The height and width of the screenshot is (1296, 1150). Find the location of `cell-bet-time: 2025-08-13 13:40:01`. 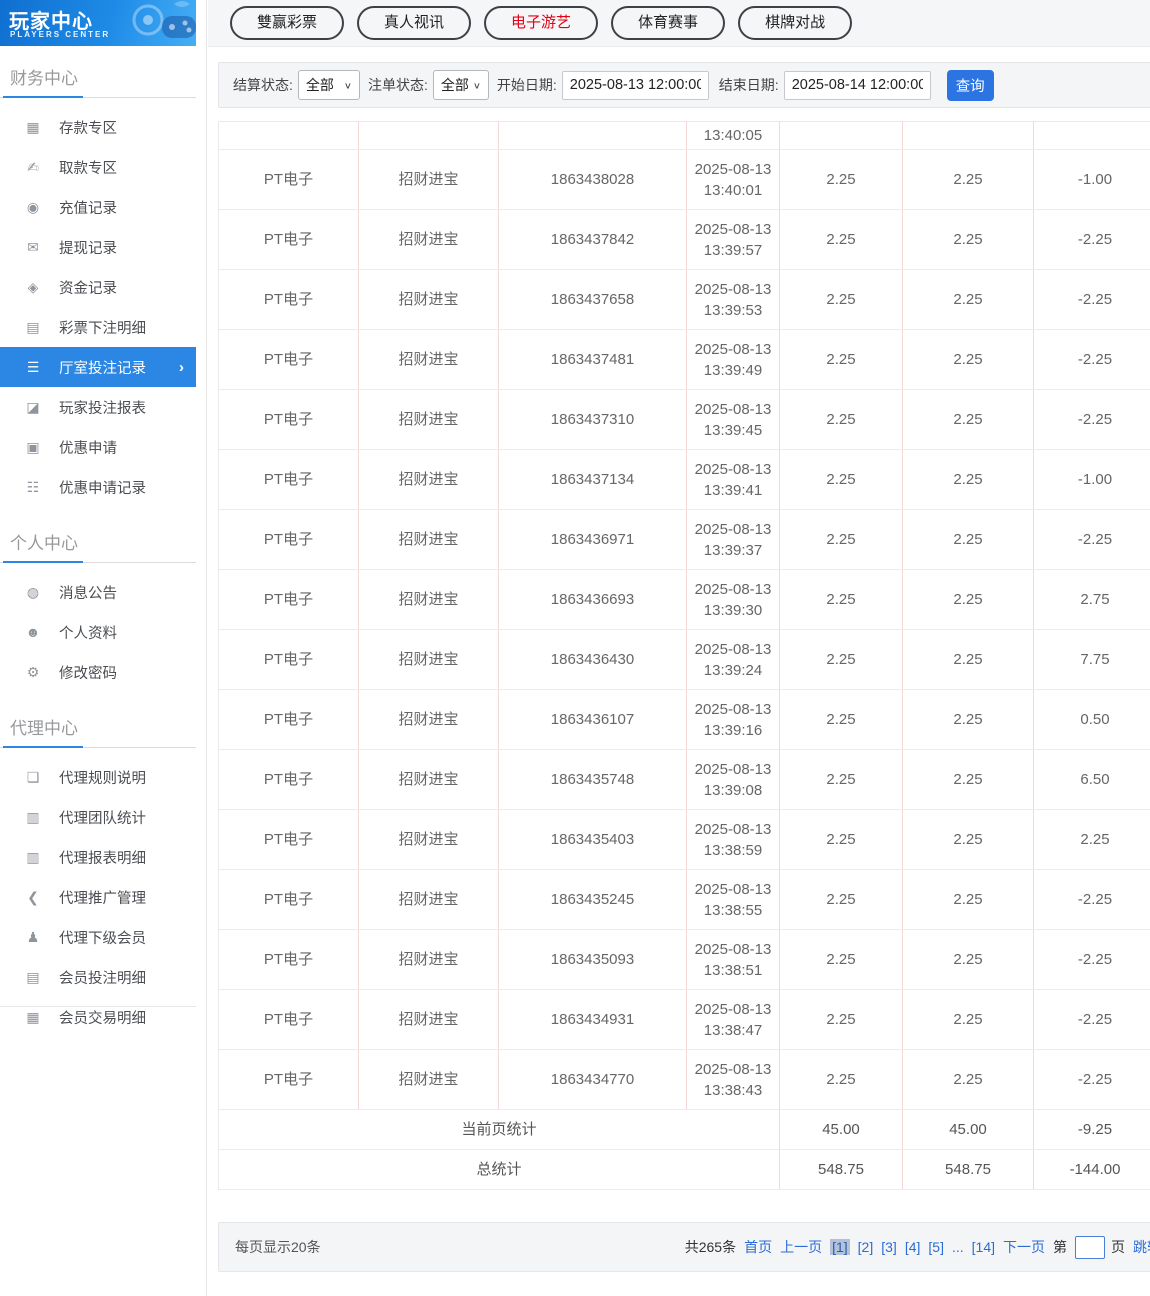

cell-bet-time: 2025-08-13 13:40:01 is located at coordinates (733, 179).